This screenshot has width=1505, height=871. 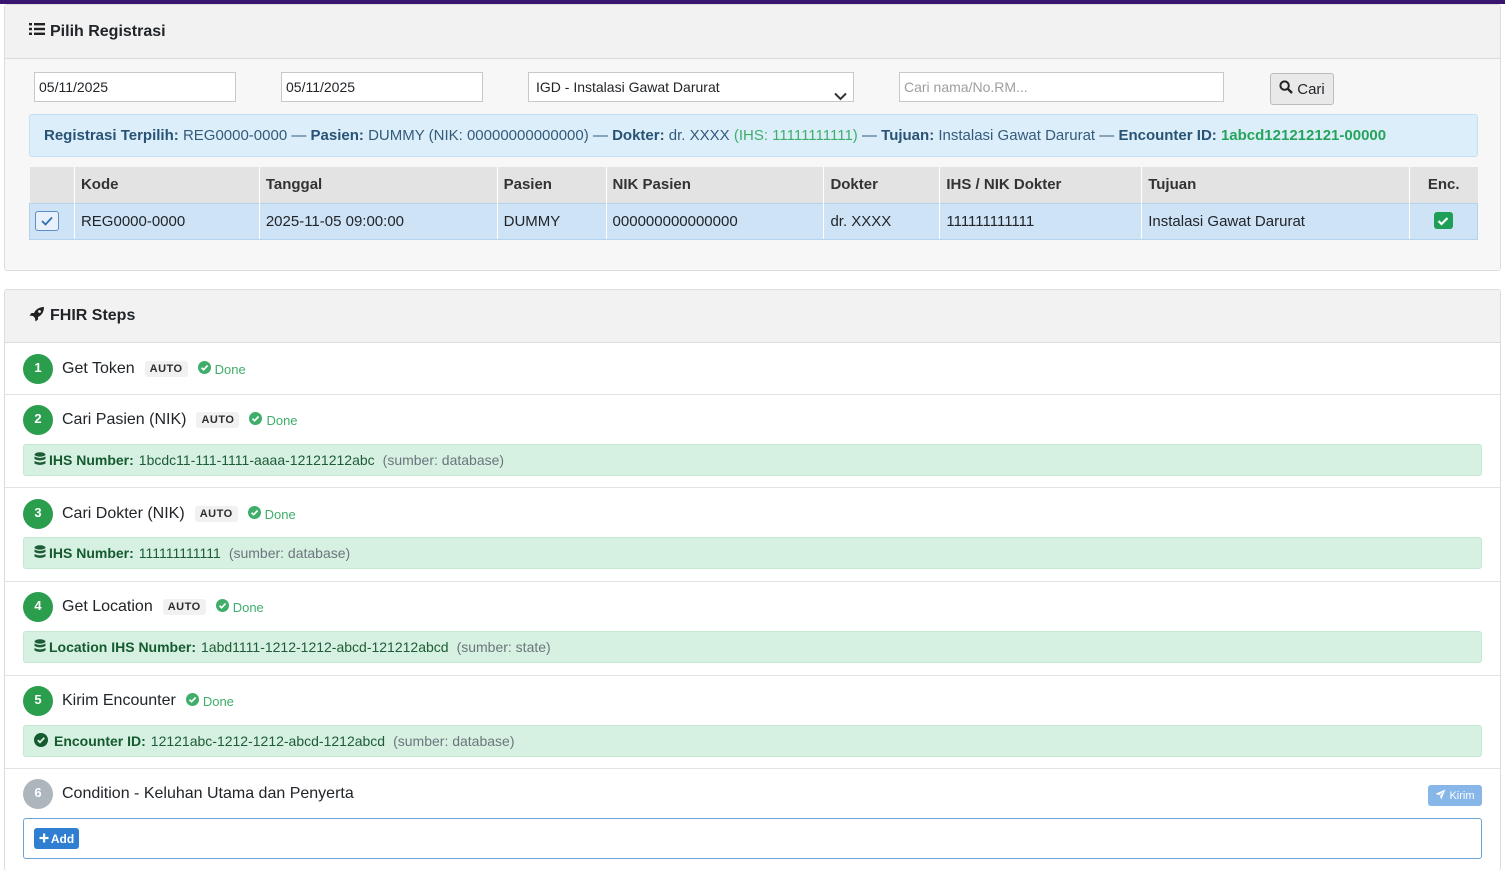 I want to click on registrasi-card-title: Pilih Registrasi, so click(x=108, y=31).